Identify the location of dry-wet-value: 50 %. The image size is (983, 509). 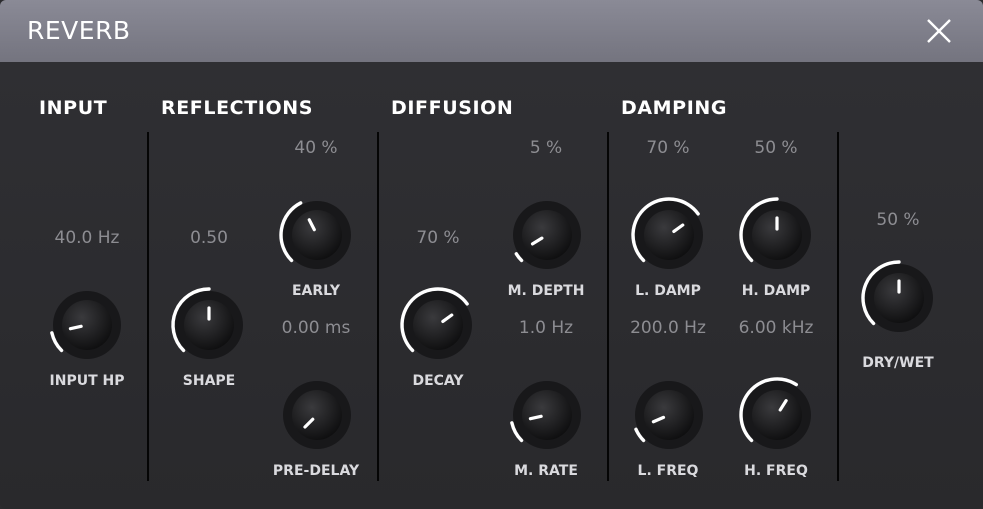
(898, 220).